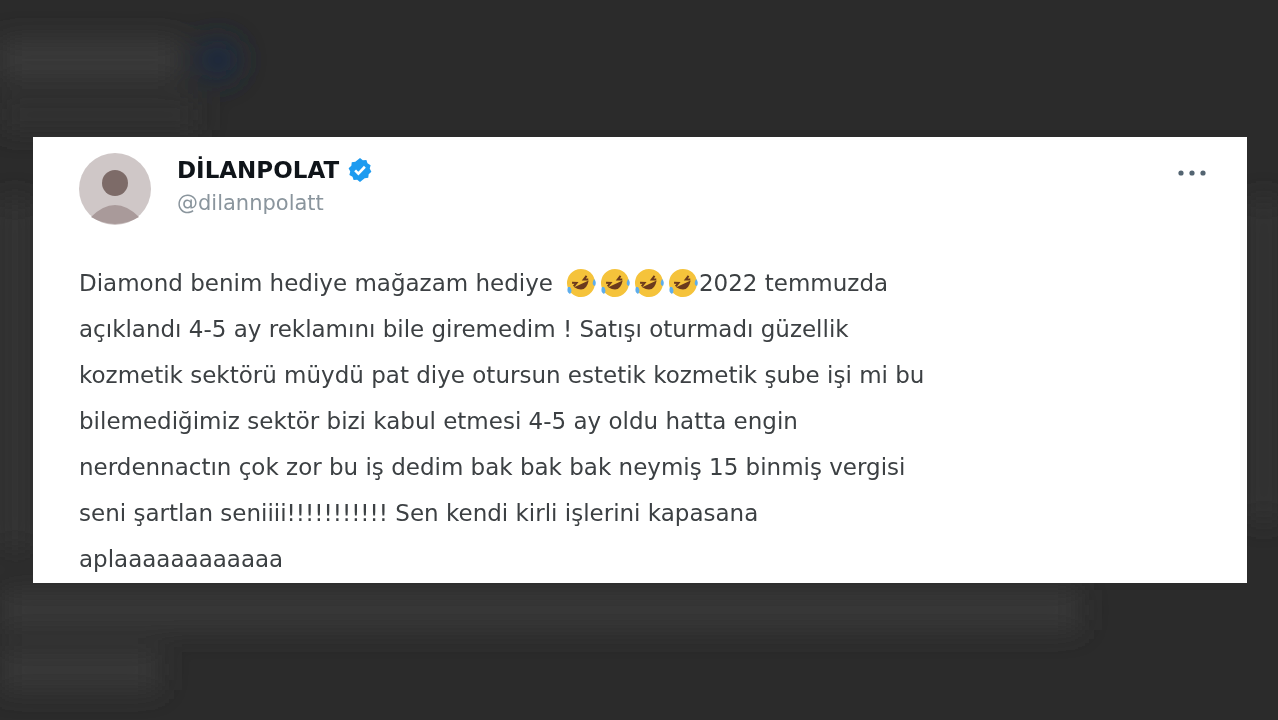  Describe the element at coordinates (492, 467) in the screenshot. I see `tweet-text: nerdennactın çok zor bu iş dedim bak bak bak neymiş 15 binmiş vergisi` at that location.